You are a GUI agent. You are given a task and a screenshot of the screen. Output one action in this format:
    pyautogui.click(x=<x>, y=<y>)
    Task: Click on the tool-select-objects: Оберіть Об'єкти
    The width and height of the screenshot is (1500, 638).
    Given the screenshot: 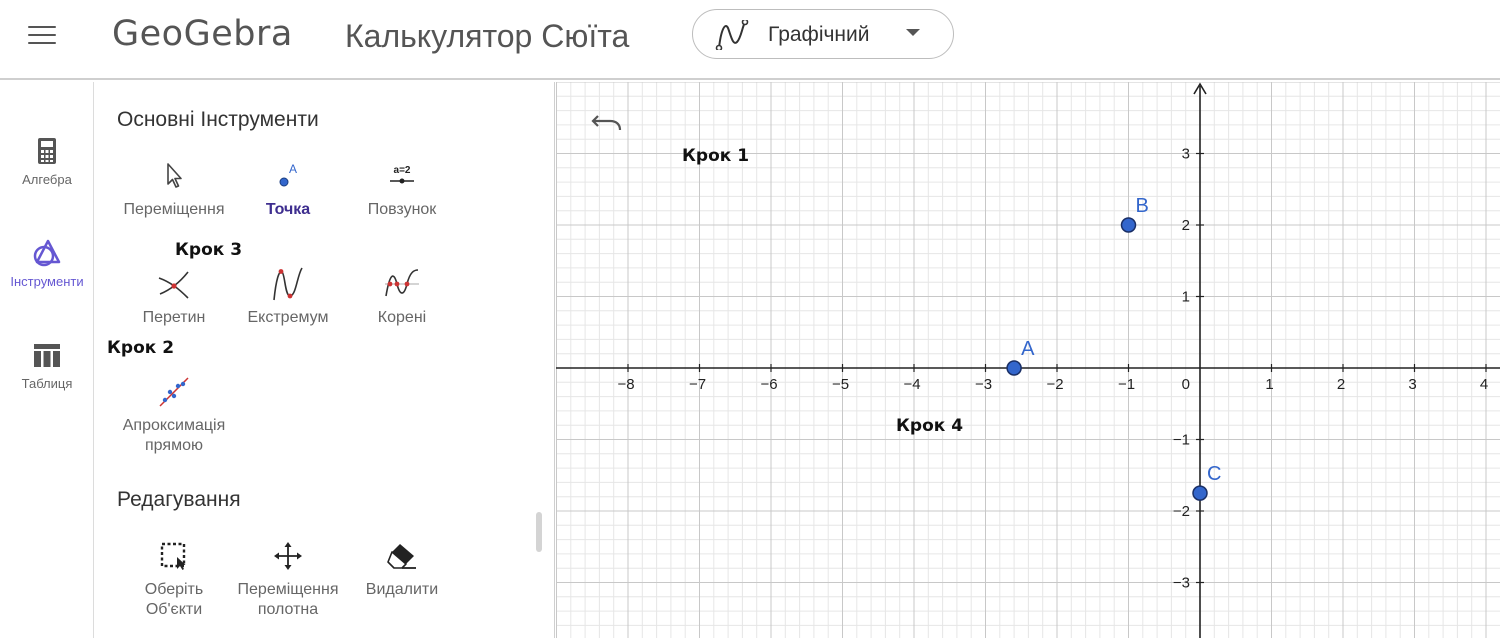 What is the action you would take?
    pyautogui.click(x=174, y=579)
    